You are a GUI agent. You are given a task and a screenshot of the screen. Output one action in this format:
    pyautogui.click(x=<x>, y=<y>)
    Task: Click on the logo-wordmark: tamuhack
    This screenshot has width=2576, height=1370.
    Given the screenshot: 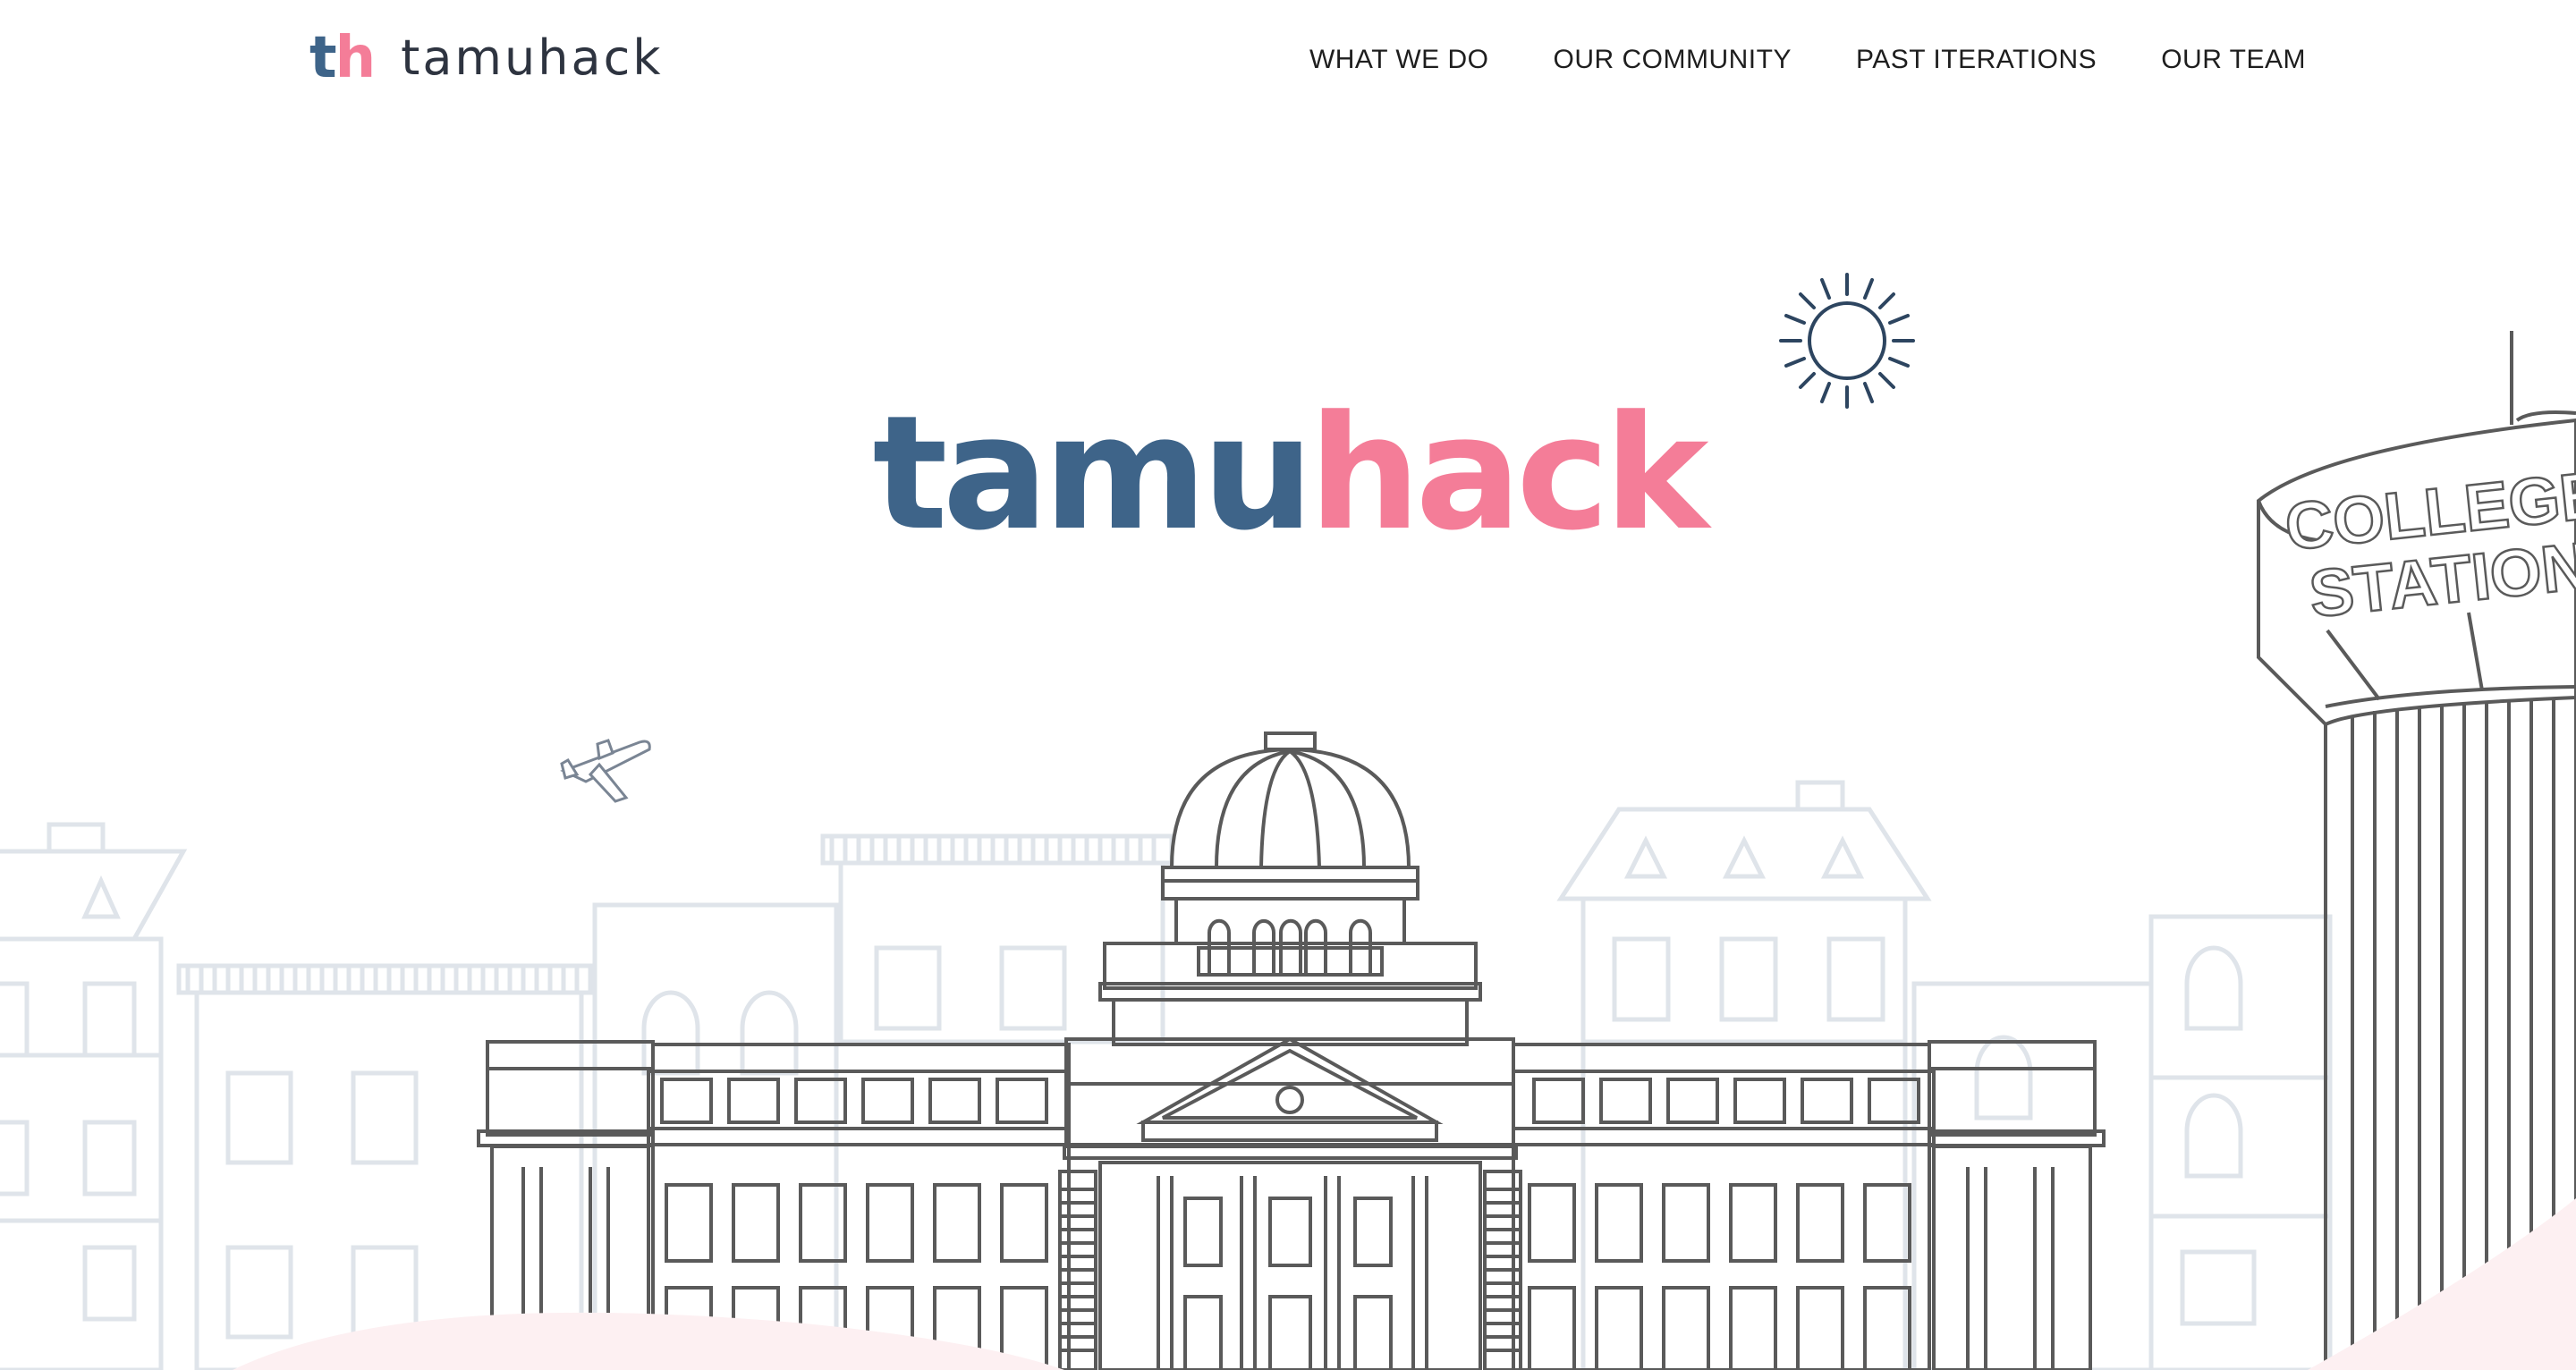 What is the action you would take?
    pyautogui.click(x=532, y=58)
    